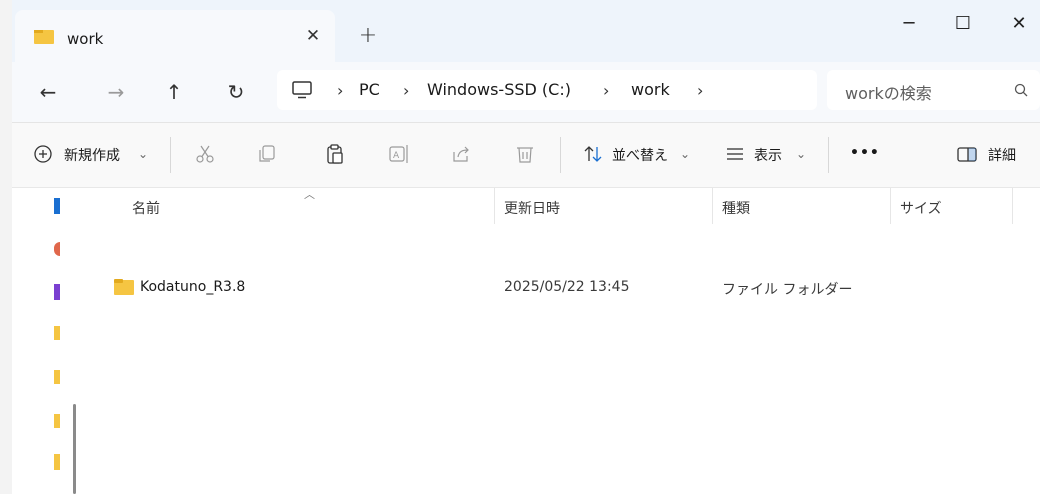 This screenshot has width=1040, height=494. Describe the element at coordinates (967, 154) in the screenshot. I see `details-pane-icon` at that location.